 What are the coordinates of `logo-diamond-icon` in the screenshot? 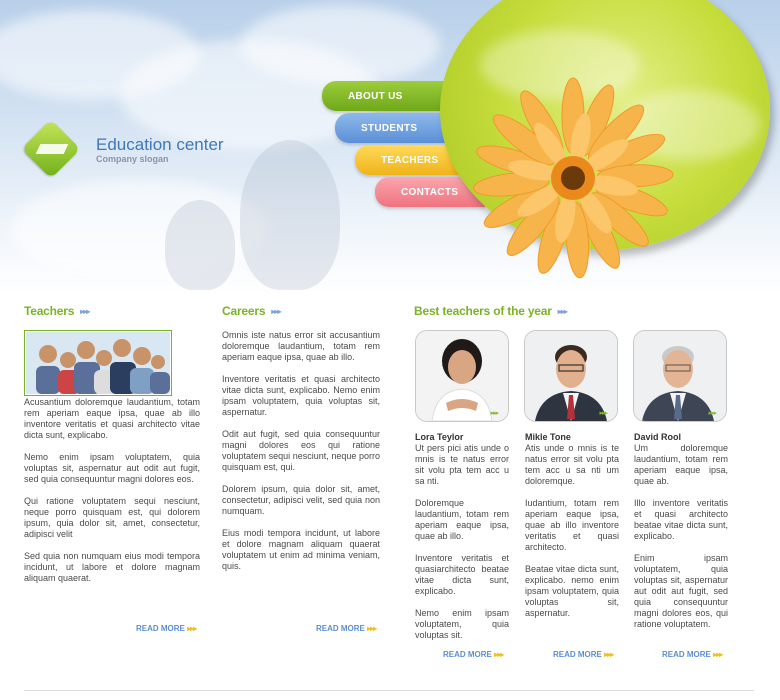 It's located at (51, 149).